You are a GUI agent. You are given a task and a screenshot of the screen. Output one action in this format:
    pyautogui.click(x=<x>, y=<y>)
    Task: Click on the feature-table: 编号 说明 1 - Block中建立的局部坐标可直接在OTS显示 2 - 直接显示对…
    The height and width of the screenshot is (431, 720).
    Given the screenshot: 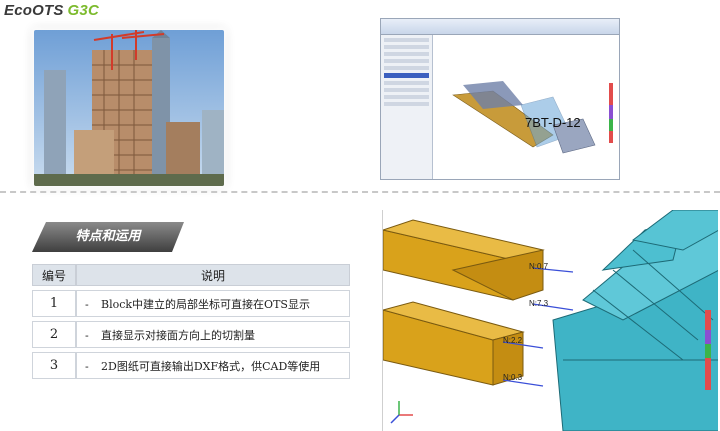 What is the action you would take?
    pyautogui.click(x=191, y=321)
    